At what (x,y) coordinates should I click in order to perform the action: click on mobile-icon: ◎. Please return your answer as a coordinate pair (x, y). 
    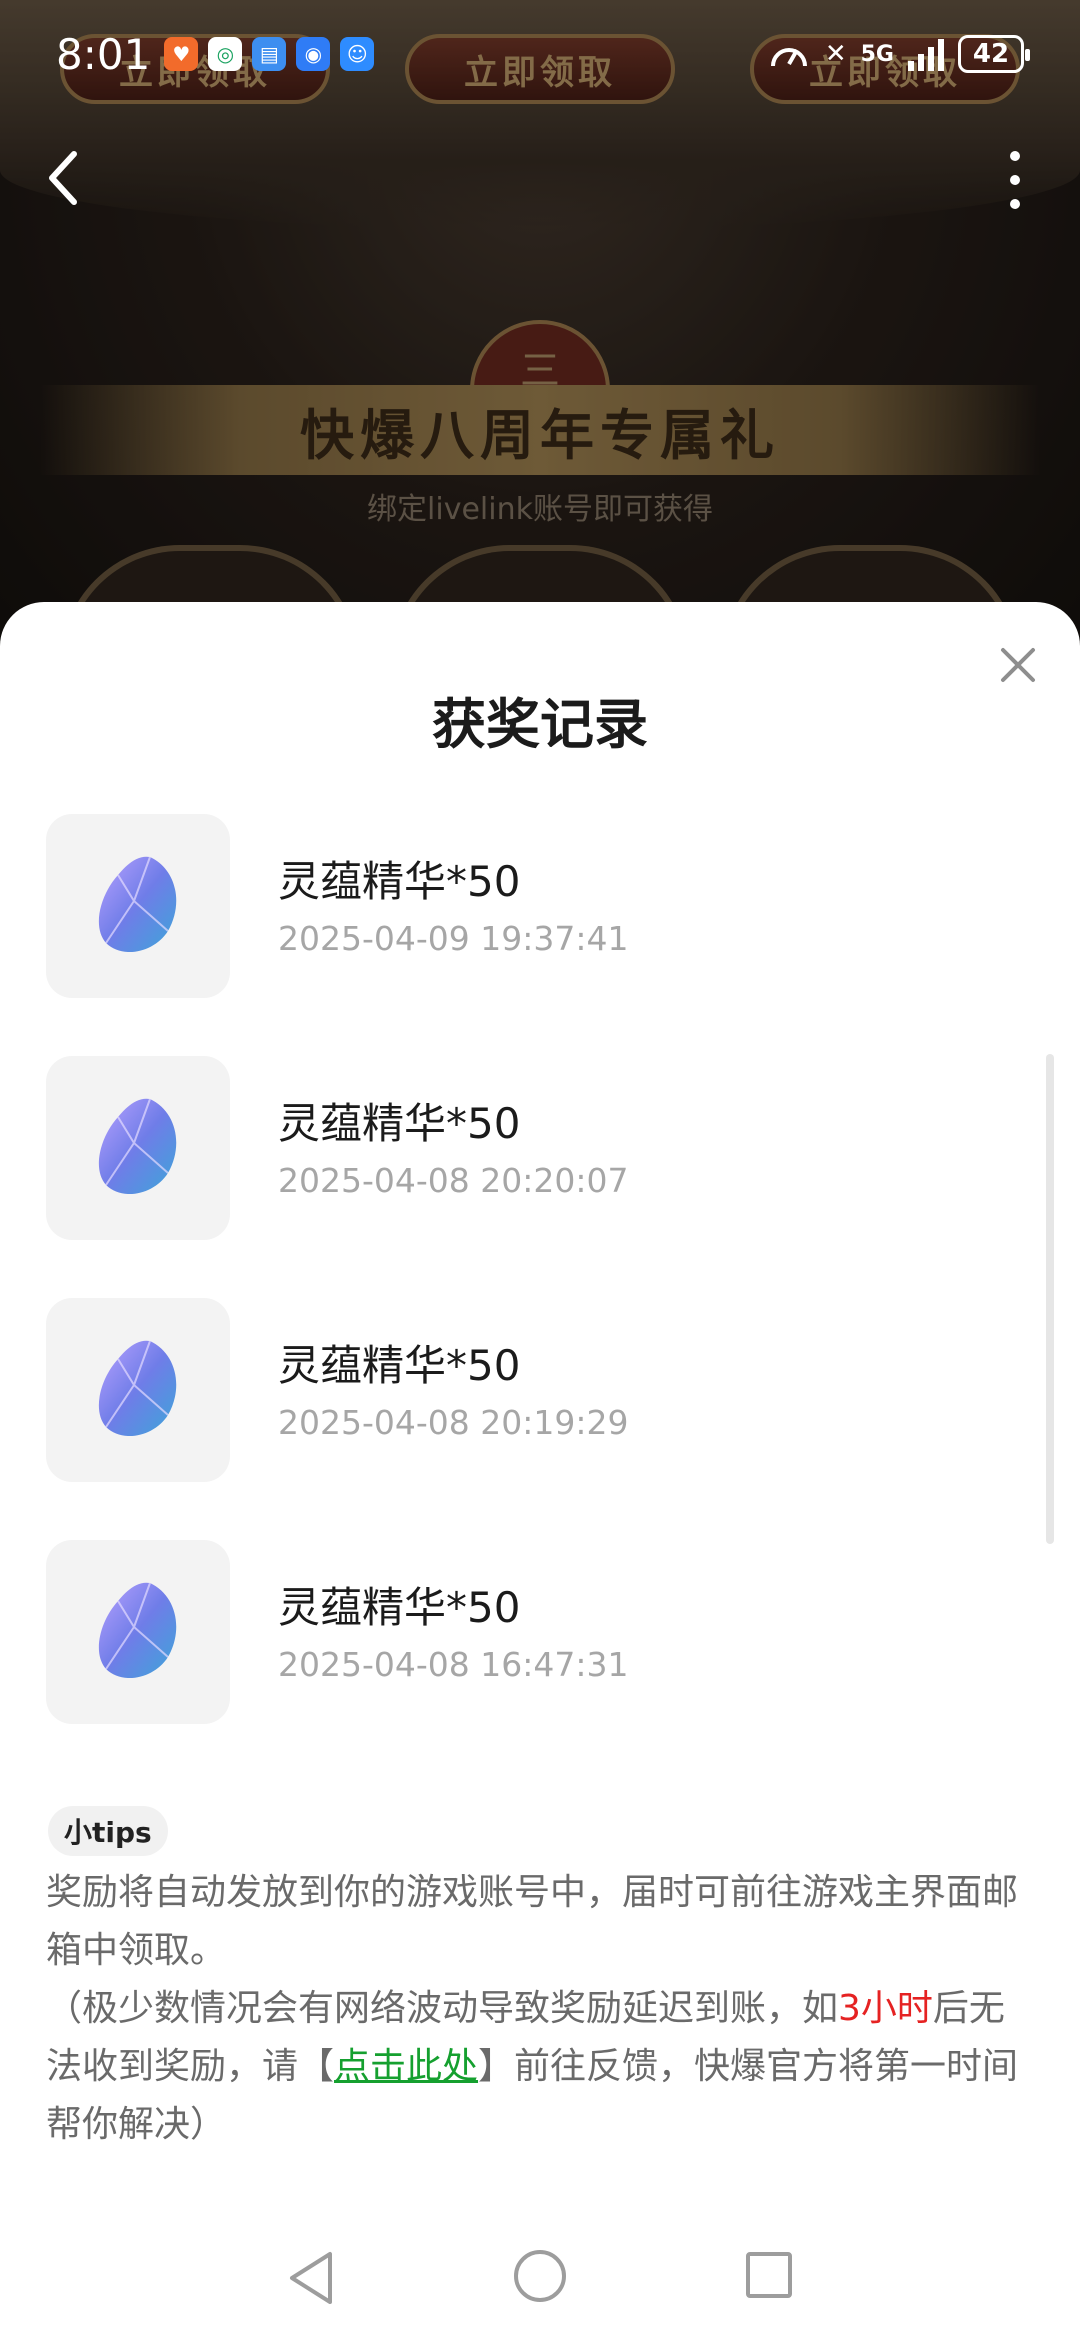
    Looking at the image, I should click on (225, 54).